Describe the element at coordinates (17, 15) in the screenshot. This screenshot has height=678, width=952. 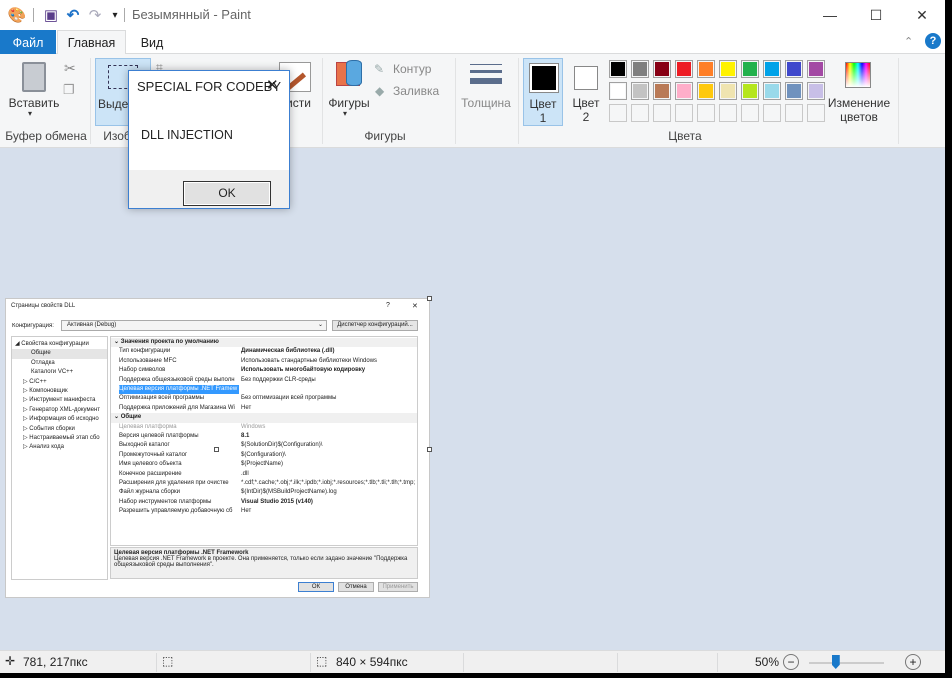
I see `paint-palette-icon: 🎨` at that location.